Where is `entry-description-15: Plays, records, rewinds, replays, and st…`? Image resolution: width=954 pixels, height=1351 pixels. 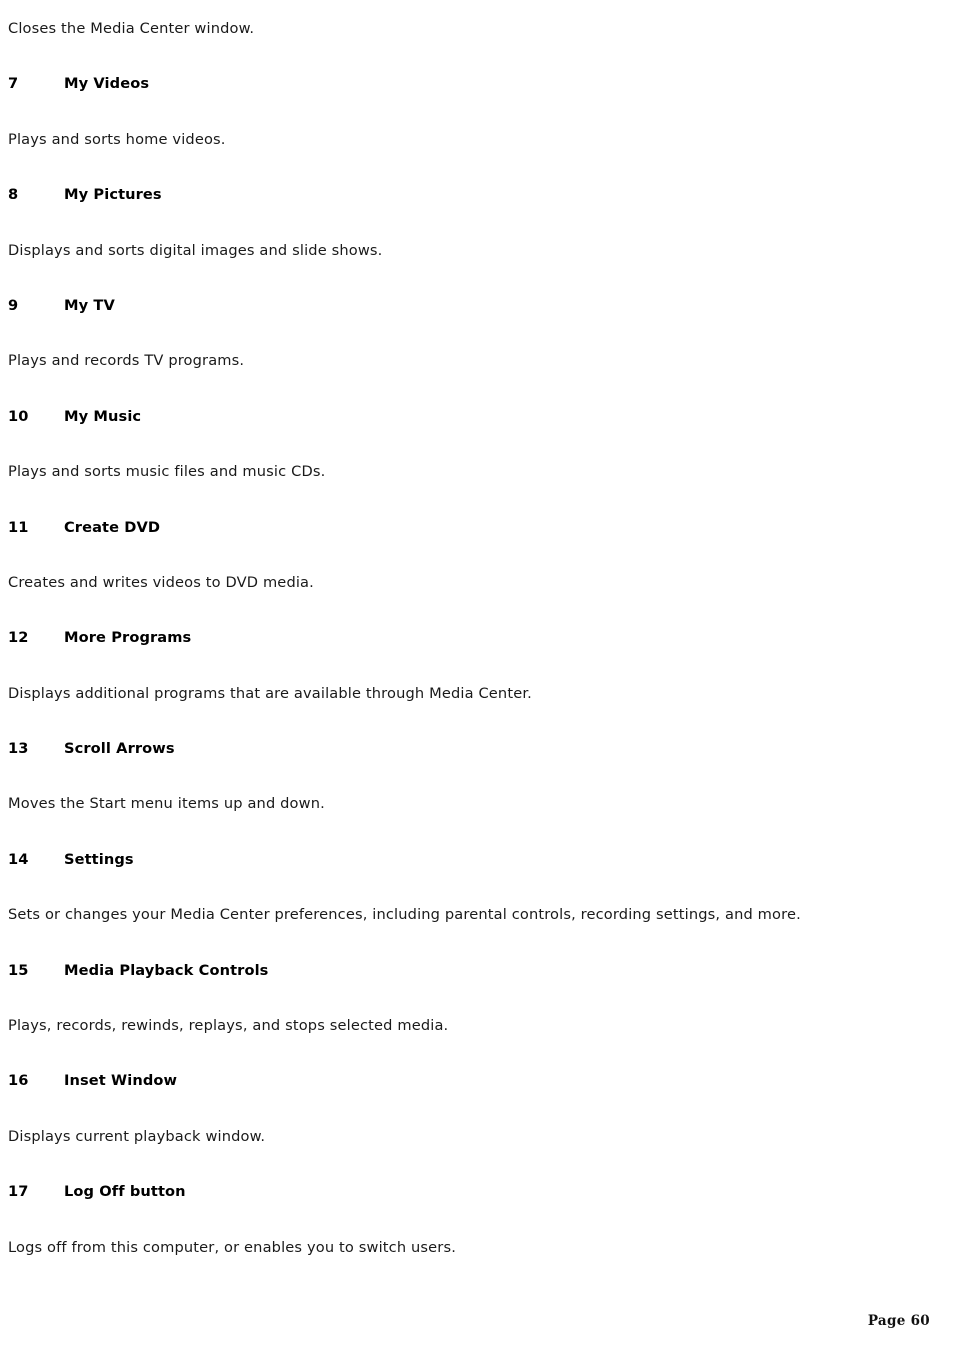 entry-description-15: Plays, records, rewinds, replays, and st… is located at coordinates (228, 1026).